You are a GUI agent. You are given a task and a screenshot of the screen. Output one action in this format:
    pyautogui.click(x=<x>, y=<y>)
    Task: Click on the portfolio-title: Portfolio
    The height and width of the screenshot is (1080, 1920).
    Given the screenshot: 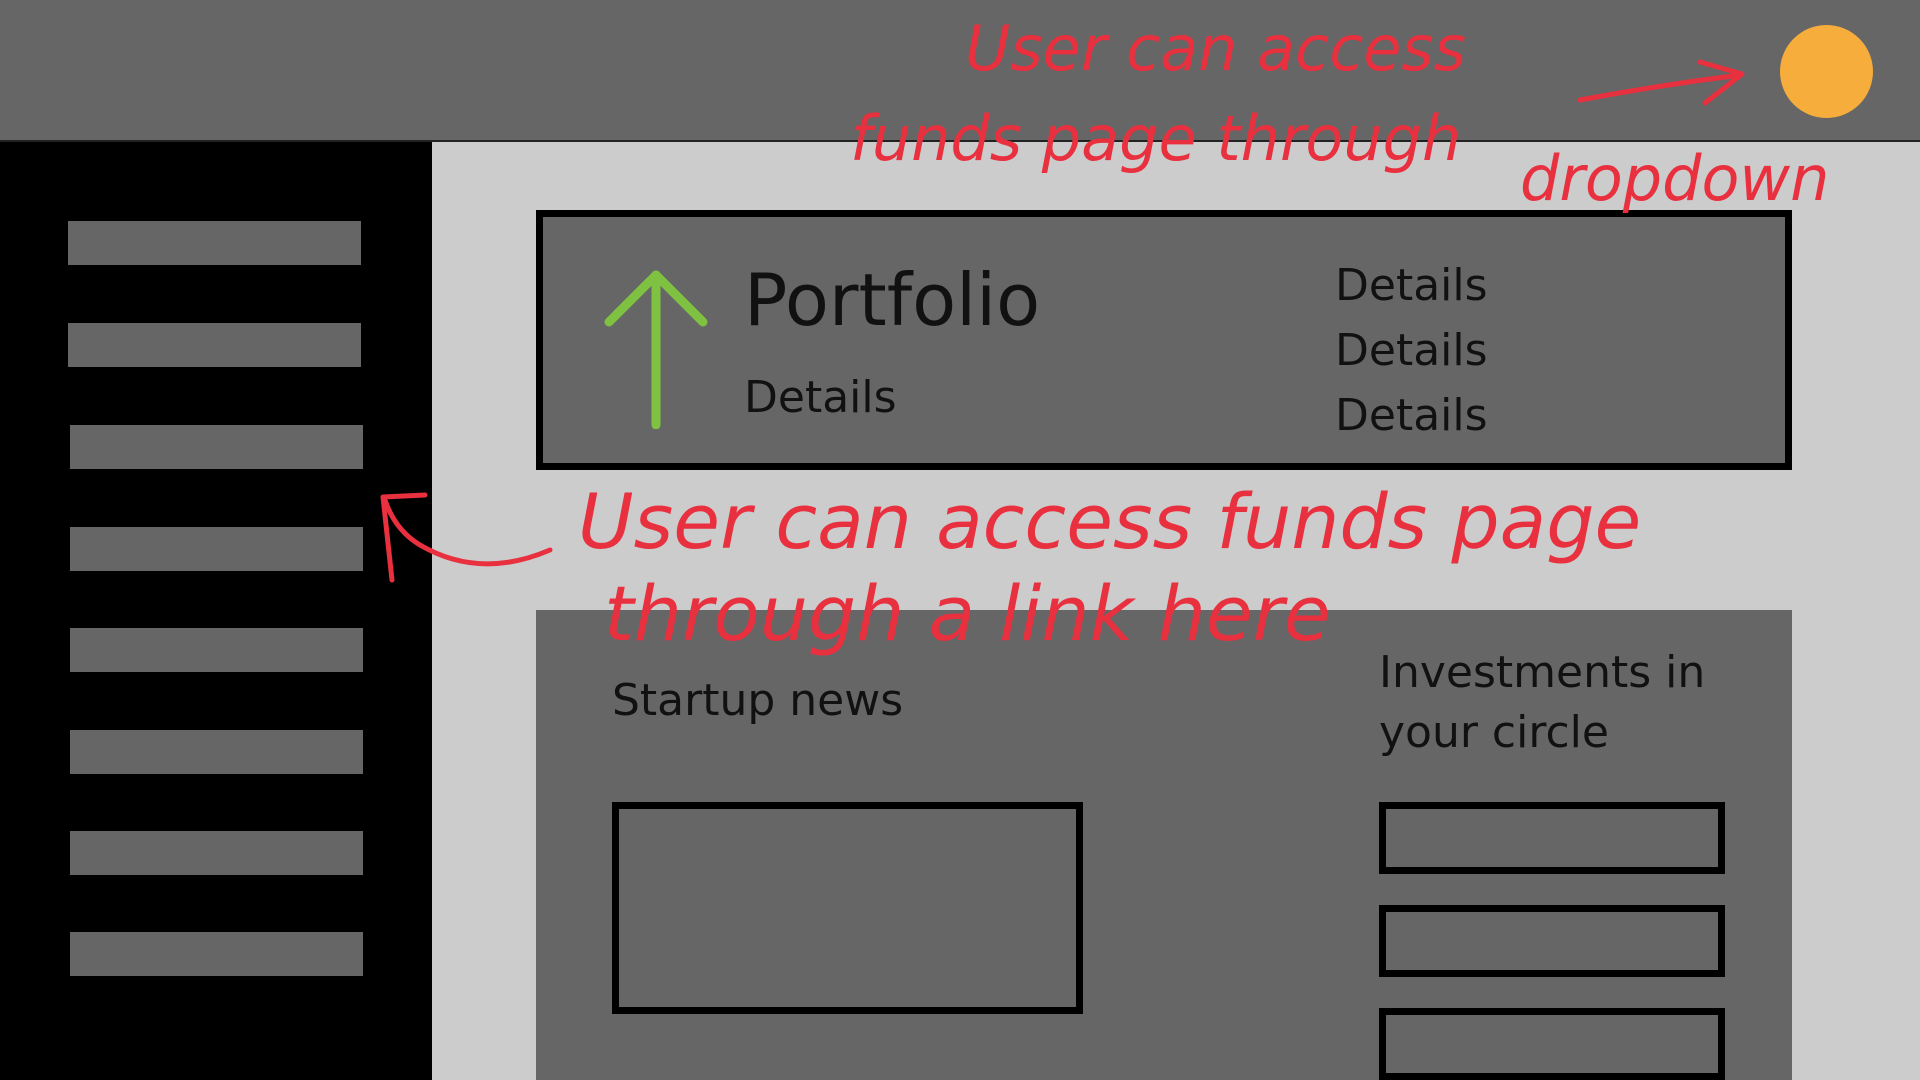 What is the action you would take?
    pyautogui.click(x=892, y=300)
    